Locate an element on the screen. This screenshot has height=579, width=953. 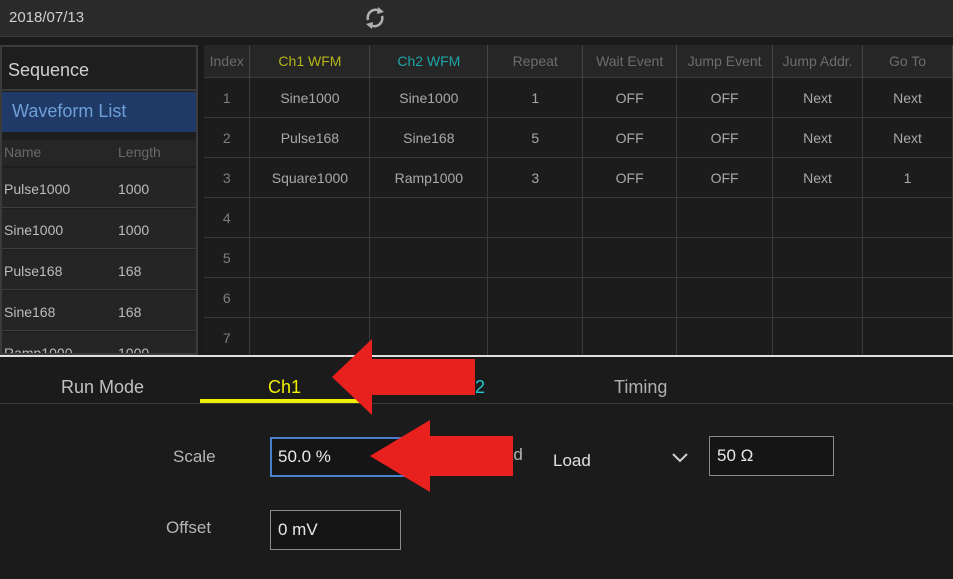
table-row: 5 is located at coordinates (578, 257).